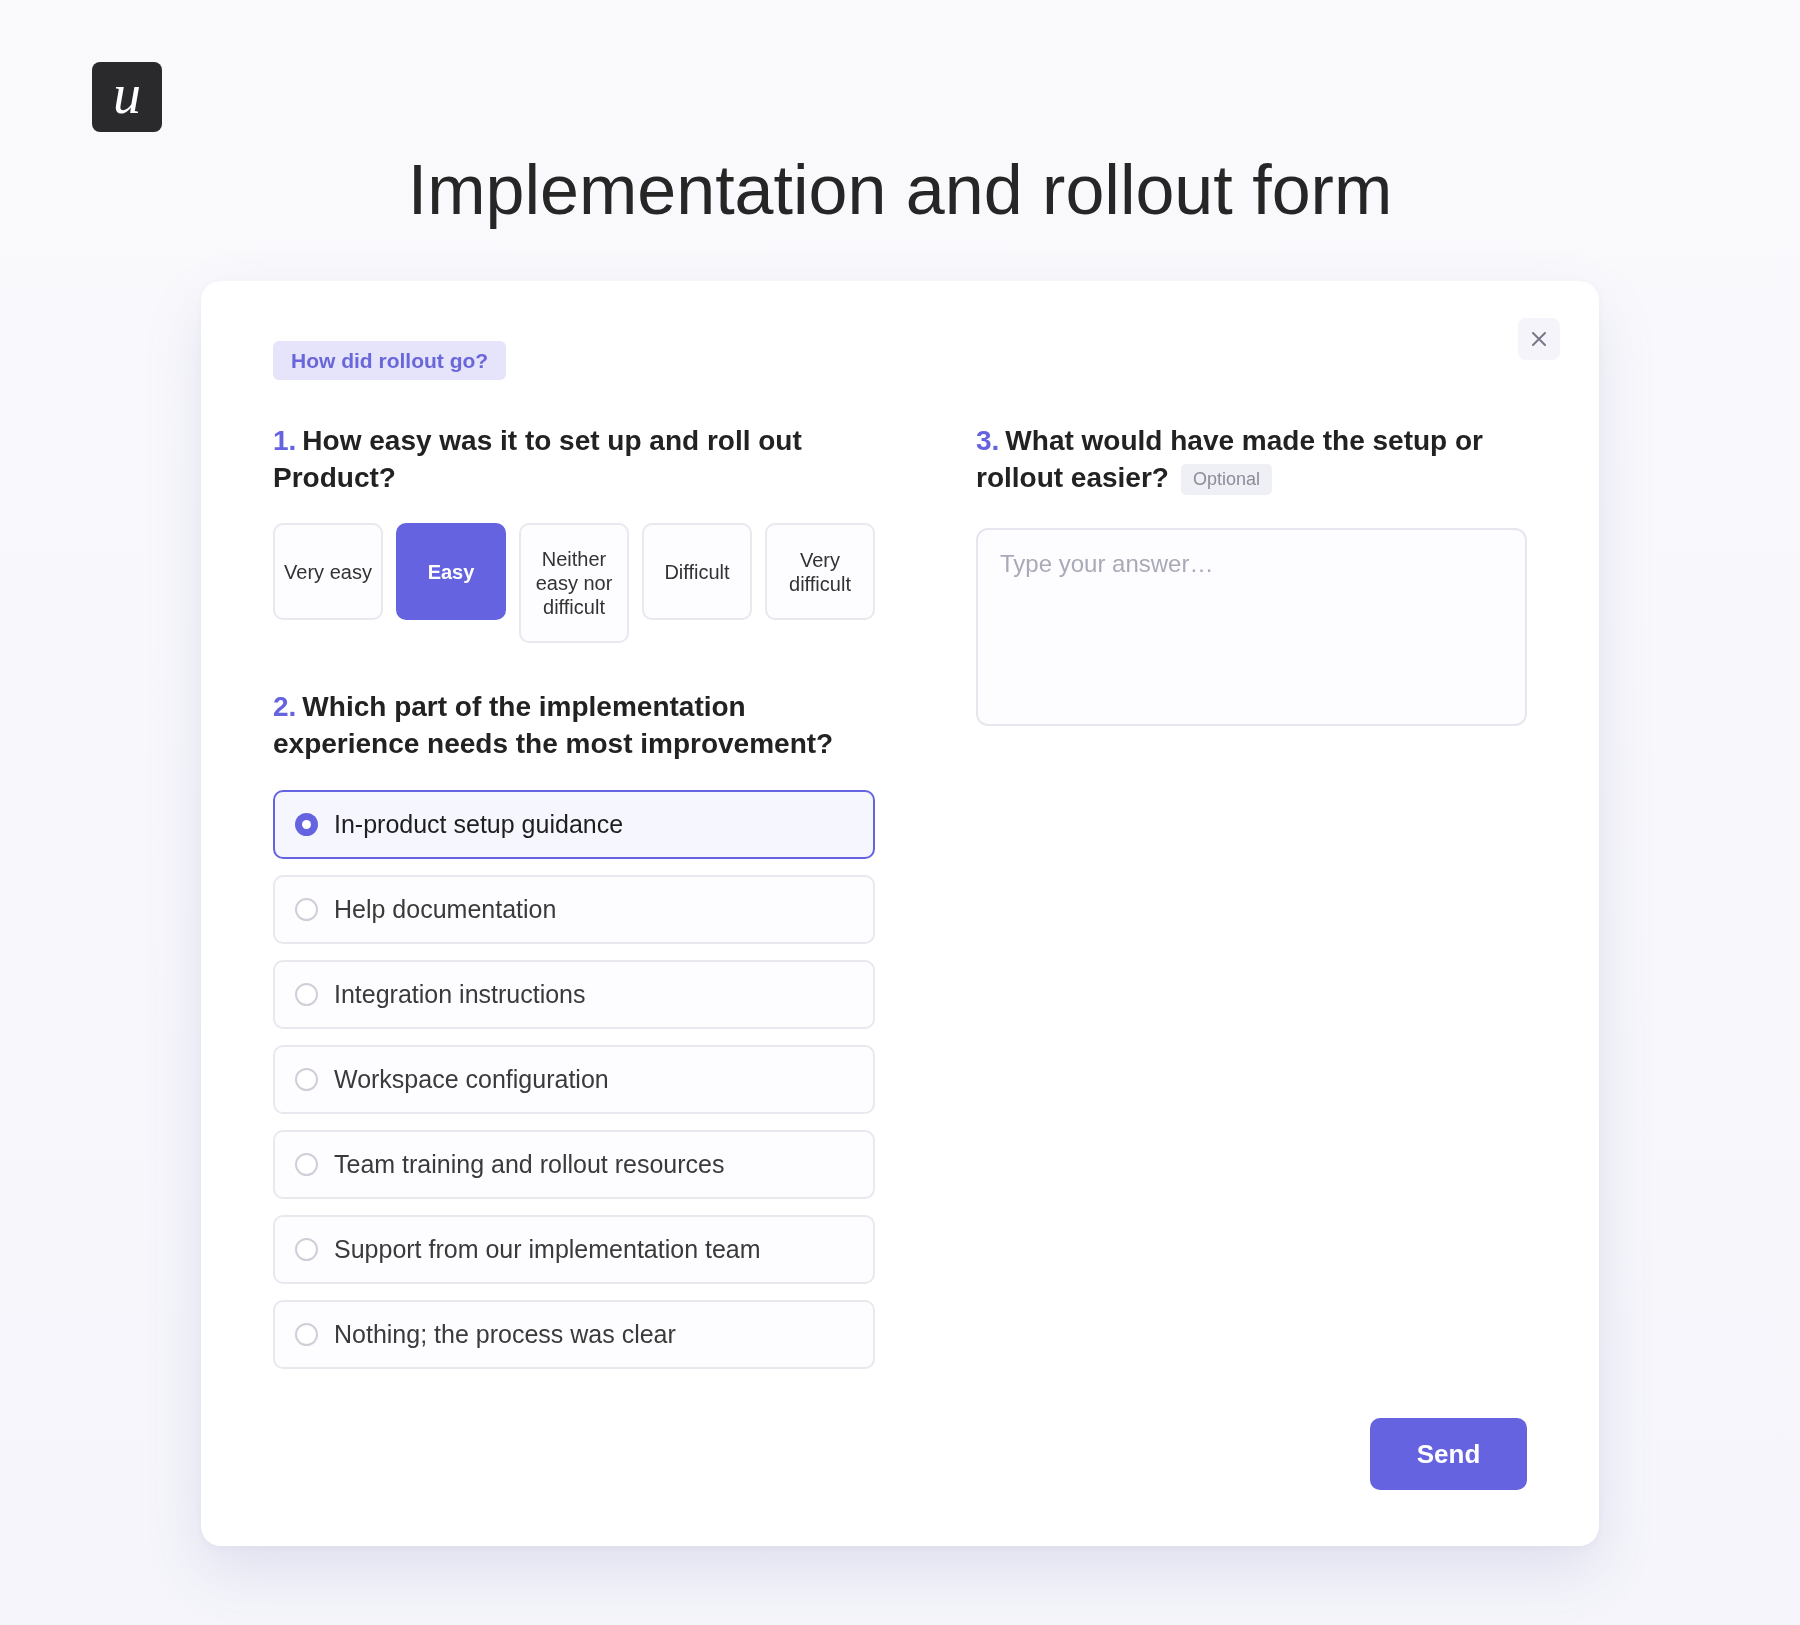 This screenshot has width=1800, height=1625. I want to click on answer-option: Help documentation, so click(574, 909).